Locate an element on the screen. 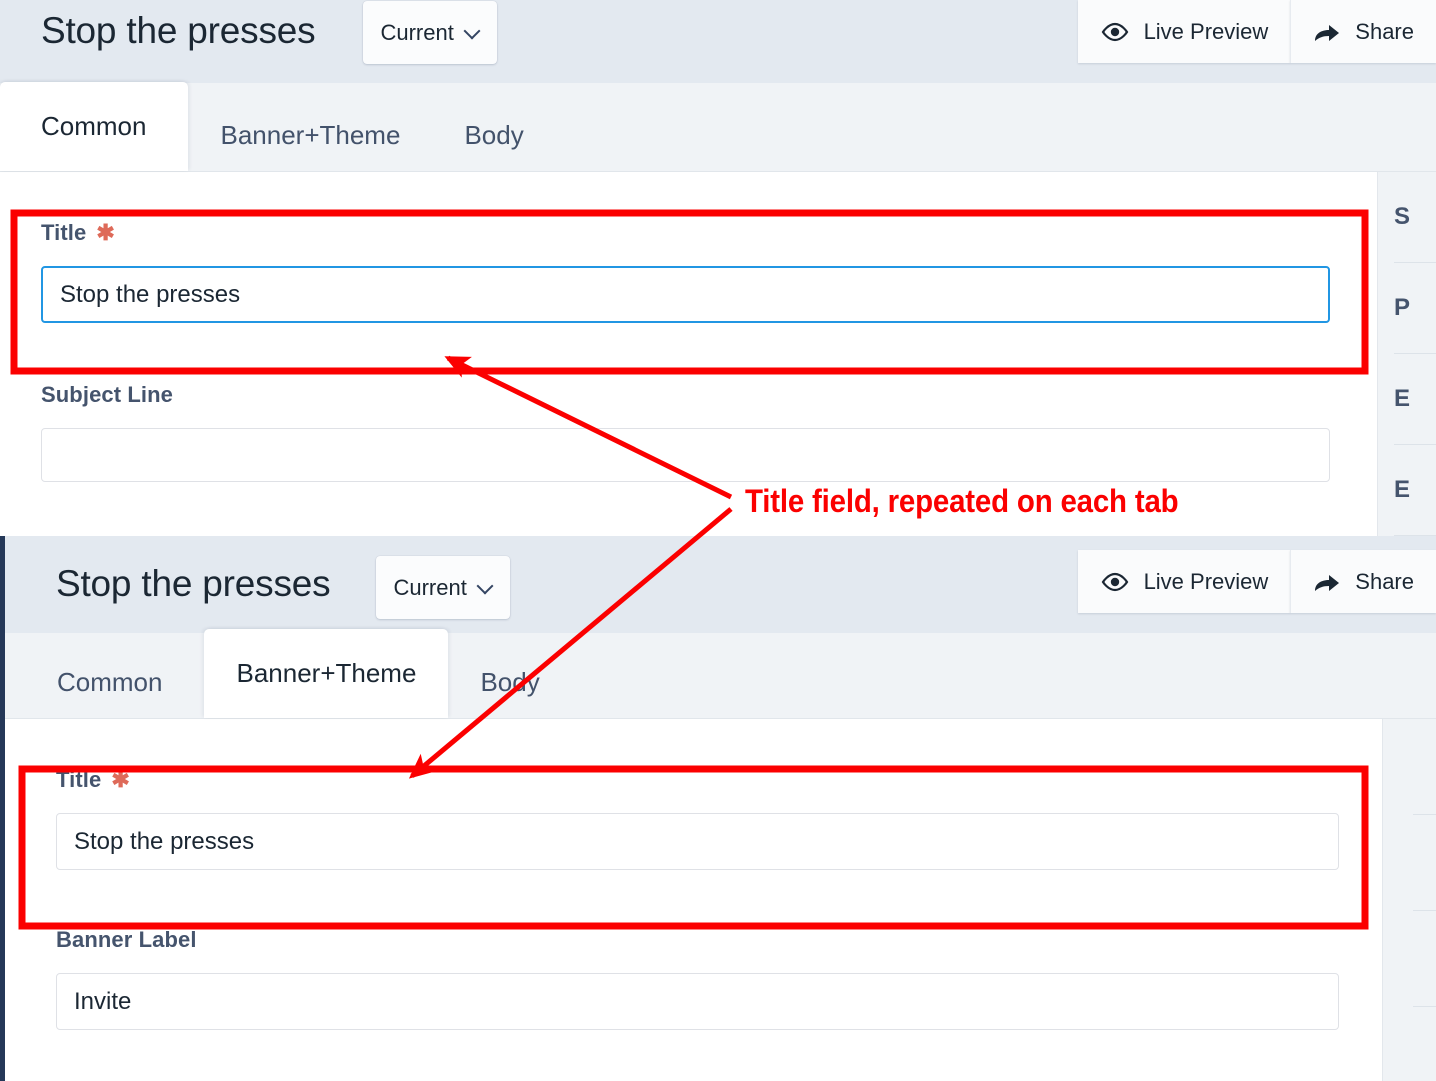 The height and width of the screenshot is (1081, 1436). subject-line-input is located at coordinates (685, 455).